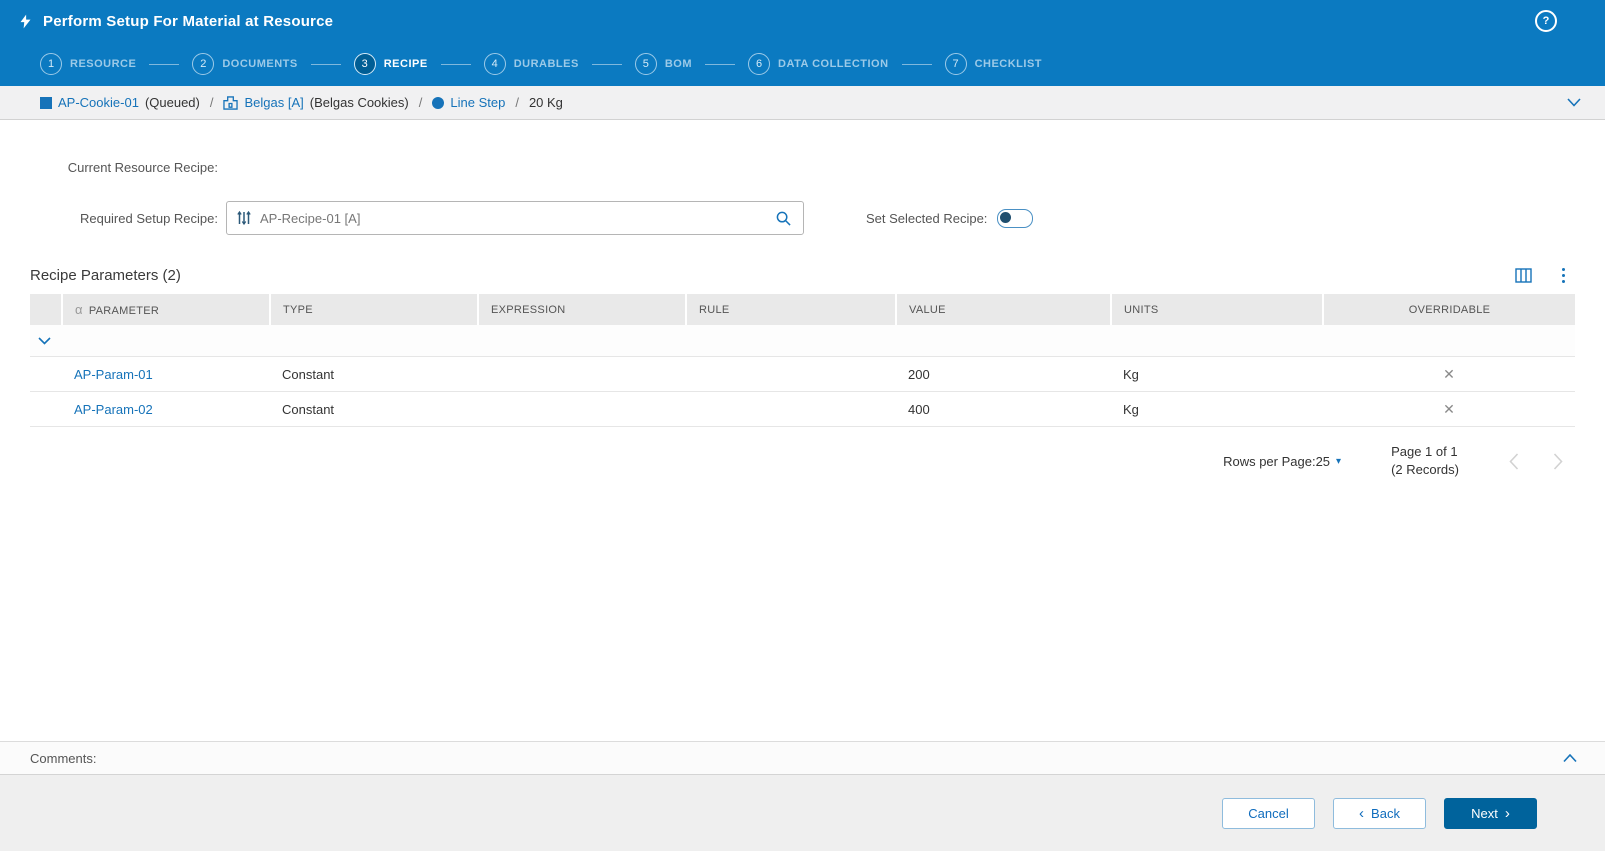  I want to click on breadcrumb-resource-link: Belgas [A], so click(273, 102).